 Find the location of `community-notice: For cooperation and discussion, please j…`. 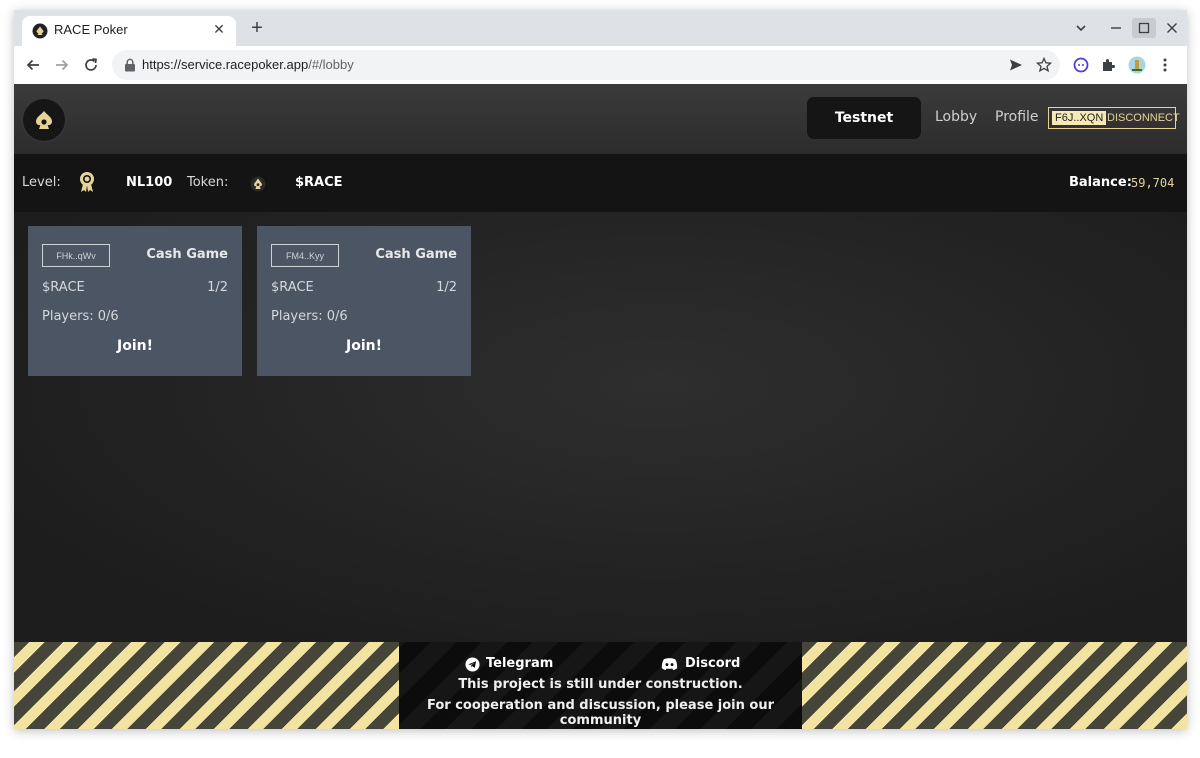

community-notice: For cooperation and discussion, please j… is located at coordinates (600, 713).